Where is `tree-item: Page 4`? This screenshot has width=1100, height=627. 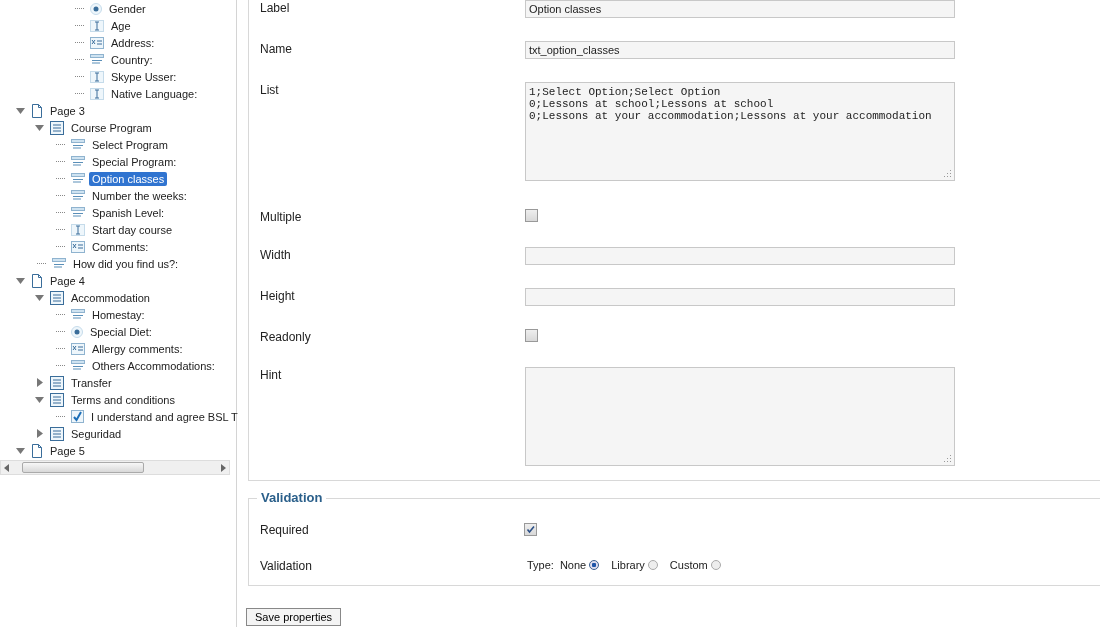 tree-item: Page 4 is located at coordinates (67, 280).